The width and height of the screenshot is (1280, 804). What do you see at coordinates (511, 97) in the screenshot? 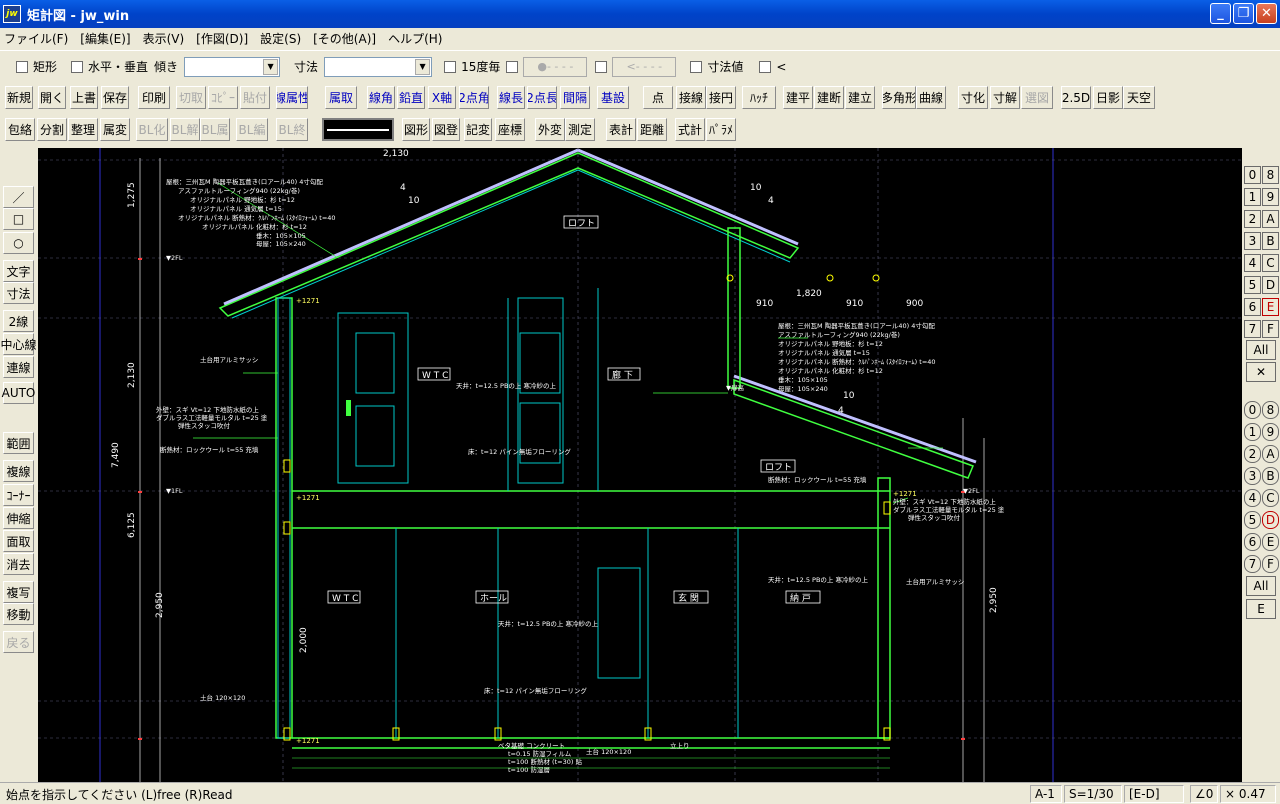
I see `tool-button-toolbar2-14: 線長` at bounding box center [511, 97].